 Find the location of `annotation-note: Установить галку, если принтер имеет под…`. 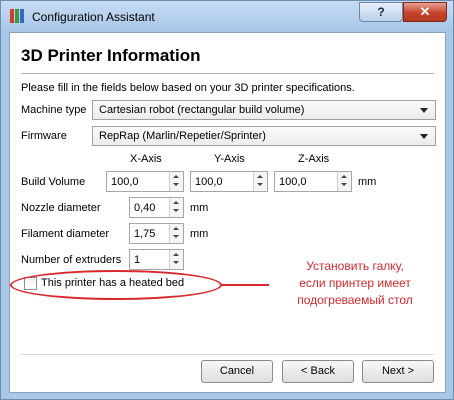

annotation-note: Установить галку, если принтер имеет под… is located at coordinates (355, 283).